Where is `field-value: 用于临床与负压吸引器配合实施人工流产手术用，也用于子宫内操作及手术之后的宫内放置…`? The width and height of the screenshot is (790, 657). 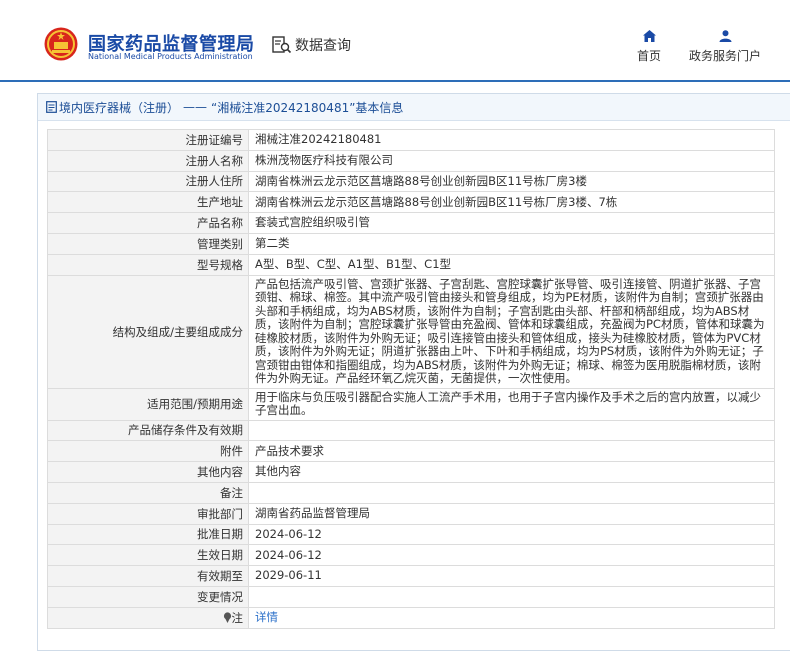
field-value: 用于临床与负压吸引器配合实施人工流产手术用，也用于子宫内操作及手术之后的宫内放置… is located at coordinates (511, 404).